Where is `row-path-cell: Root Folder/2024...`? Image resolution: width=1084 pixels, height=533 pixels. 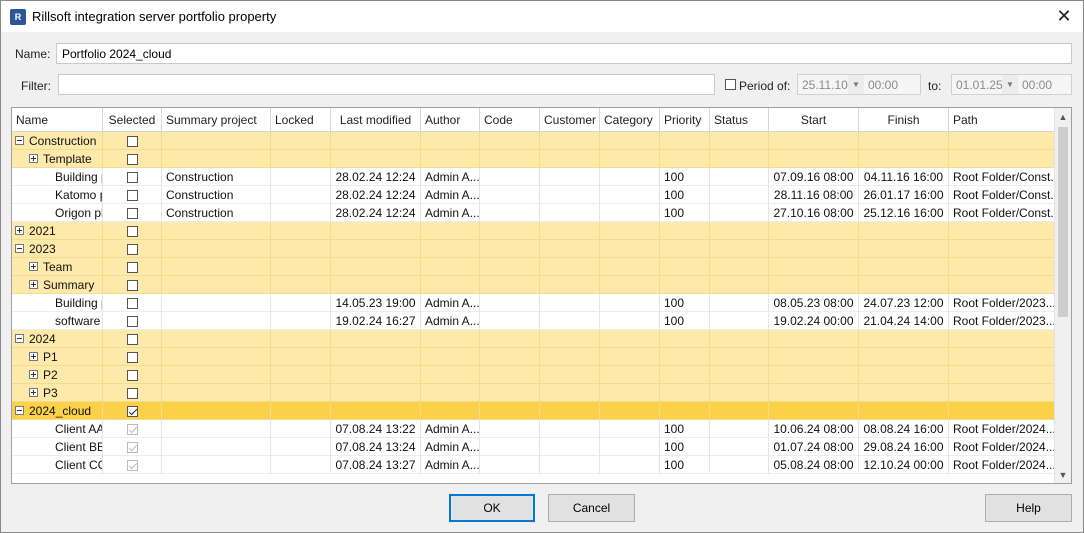
row-path-cell: Root Folder/2024... is located at coordinates (1002, 447).